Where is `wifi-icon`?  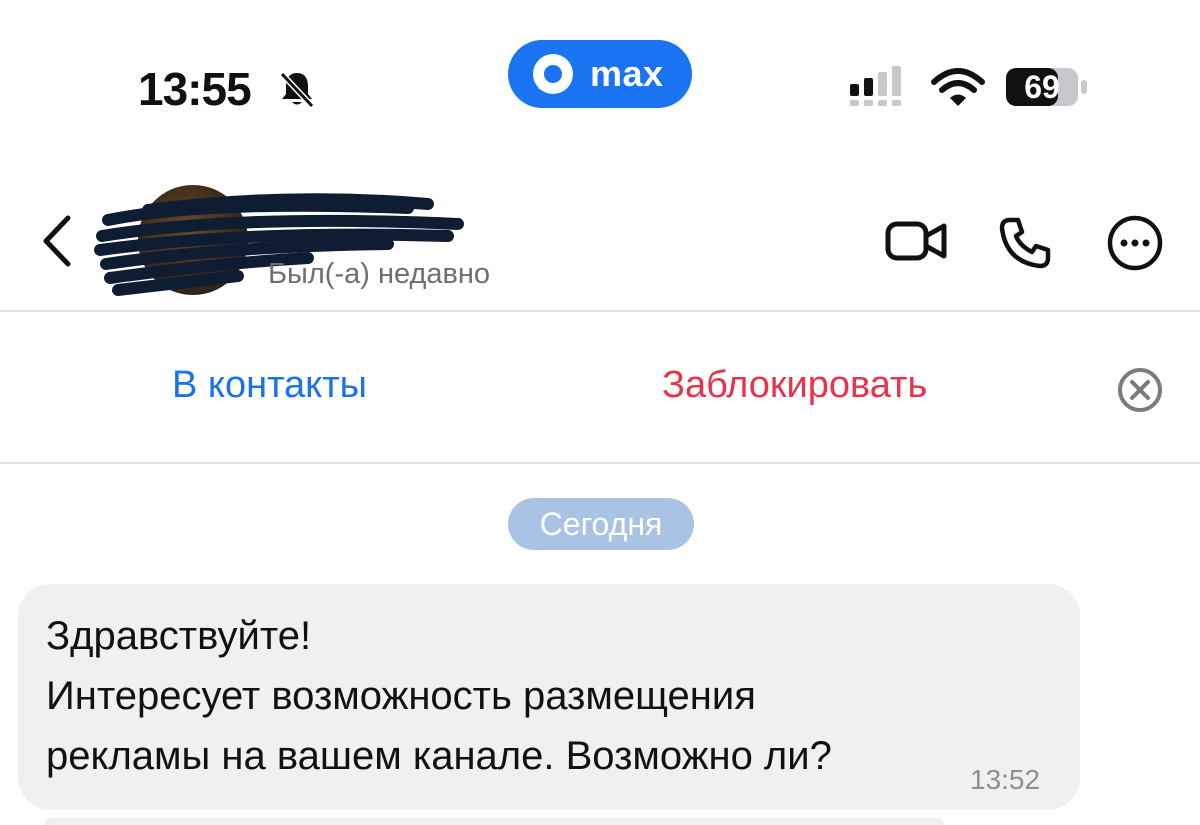 wifi-icon is located at coordinates (958, 87).